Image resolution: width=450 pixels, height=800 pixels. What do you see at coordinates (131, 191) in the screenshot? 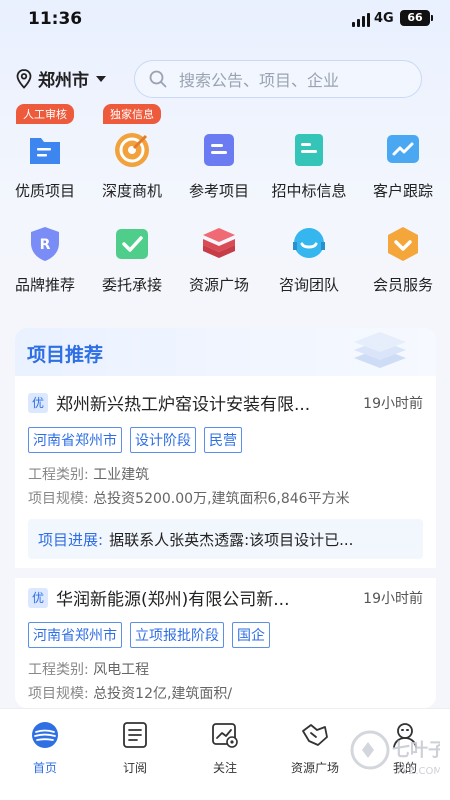
I see `grid-item-label: 深度商机` at bounding box center [131, 191].